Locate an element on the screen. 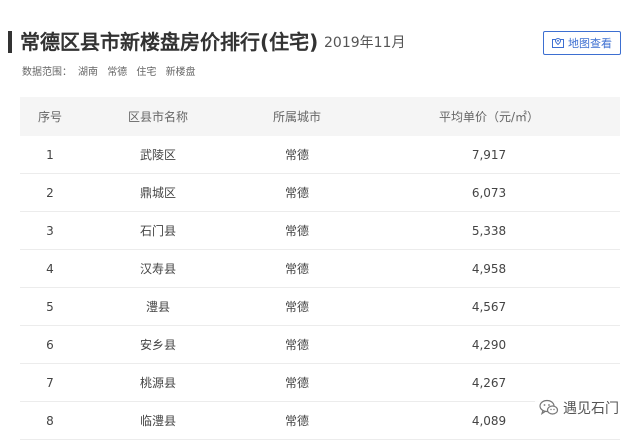 Image resolution: width=641 pixels, height=440 pixels. table-row: 7 桃源县 常德 4,267 is located at coordinates (320, 383).